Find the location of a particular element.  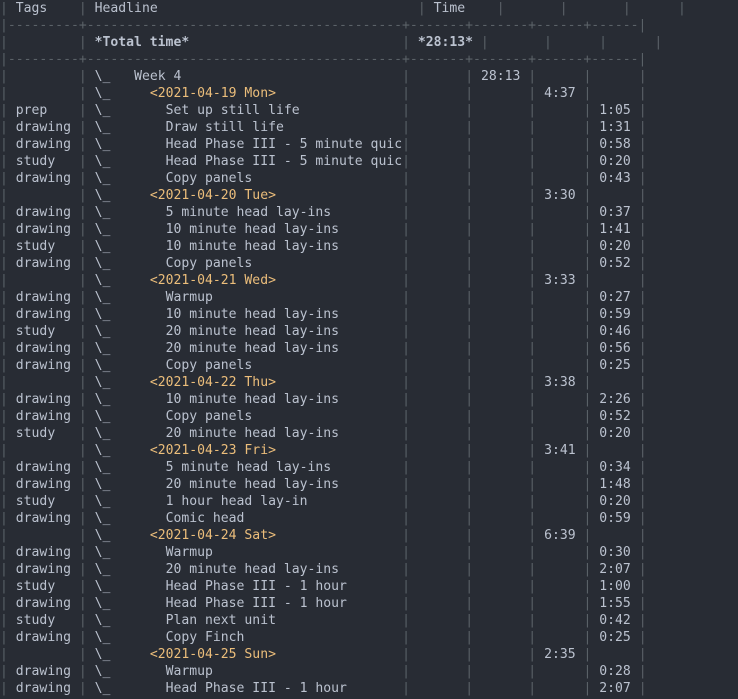

task-row: | drawing | \_ Copy Finch | | | | 0:25 | is located at coordinates (323, 637).